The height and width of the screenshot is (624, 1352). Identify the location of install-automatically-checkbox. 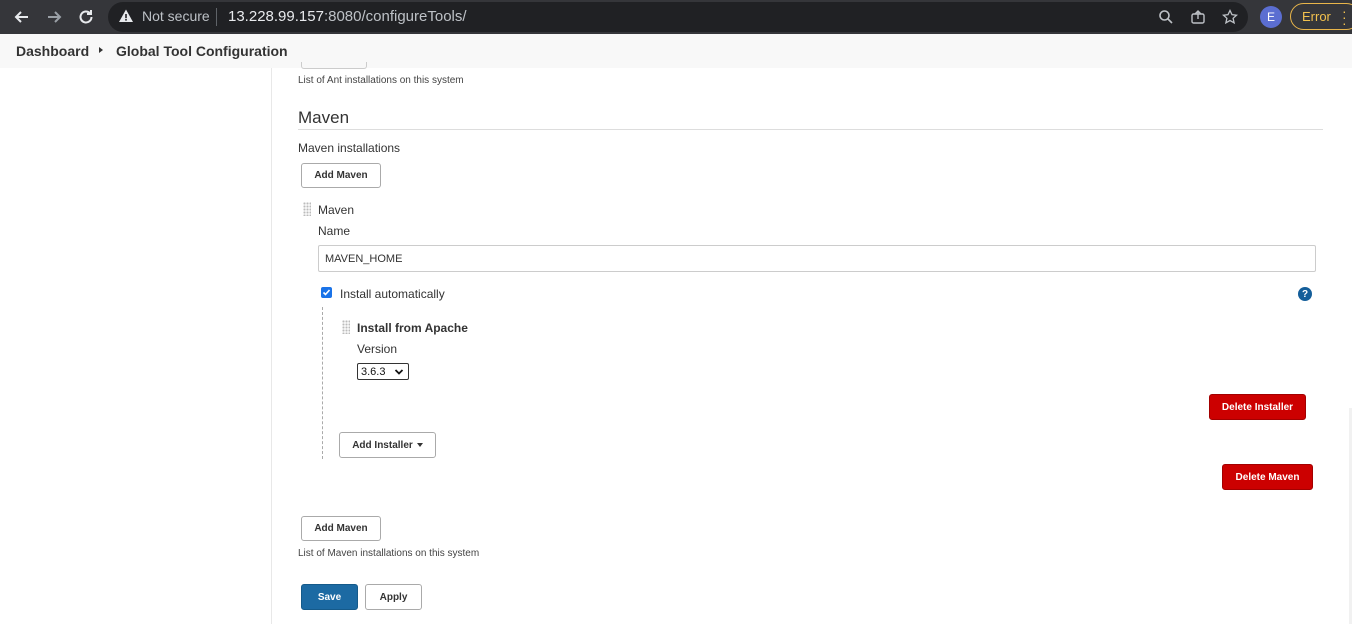
(326, 292).